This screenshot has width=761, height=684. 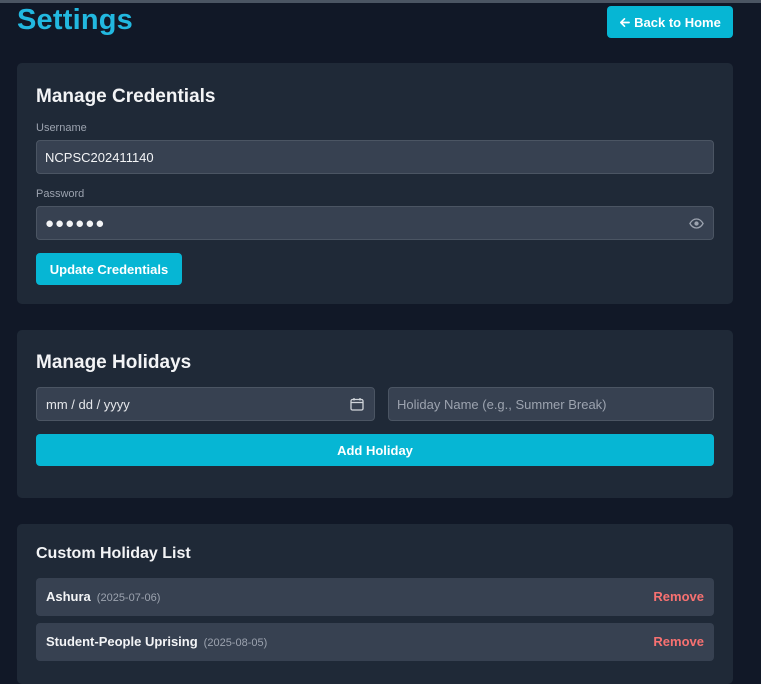 I want to click on credentials-title: Manage Credentials, so click(x=126, y=96).